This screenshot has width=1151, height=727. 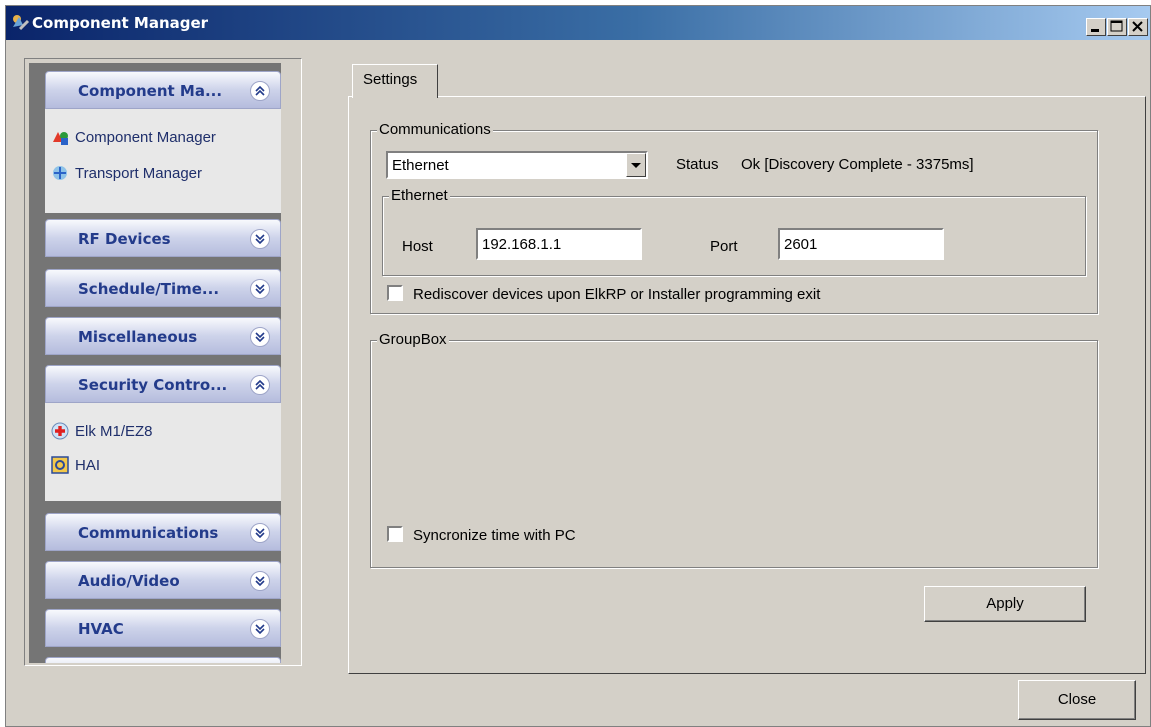 What do you see at coordinates (101, 629) in the screenshot?
I see `group-label: HVAC` at bounding box center [101, 629].